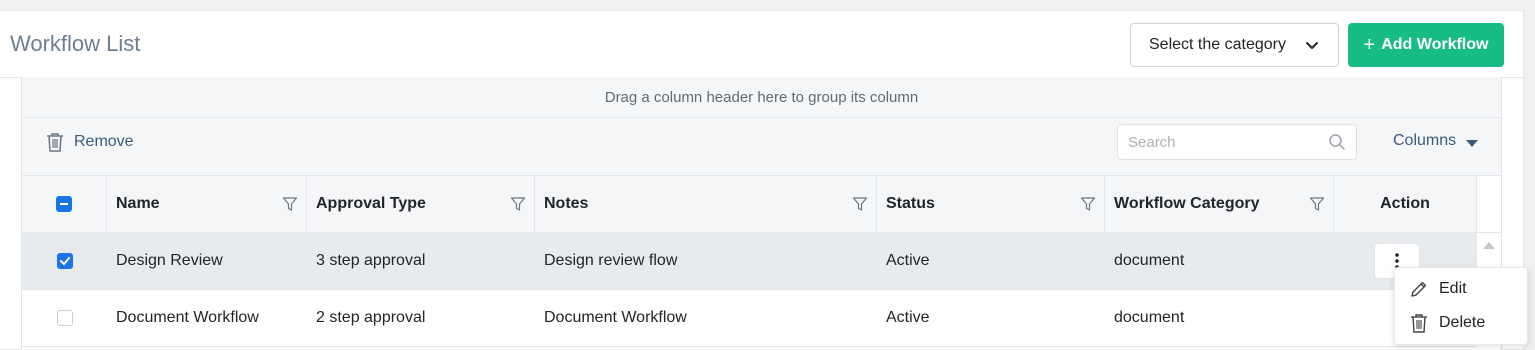 Image resolution: width=1535 pixels, height=350 pixels. What do you see at coordinates (615, 317) in the screenshot?
I see `cell-notes: Document Workflow` at bounding box center [615, 317].